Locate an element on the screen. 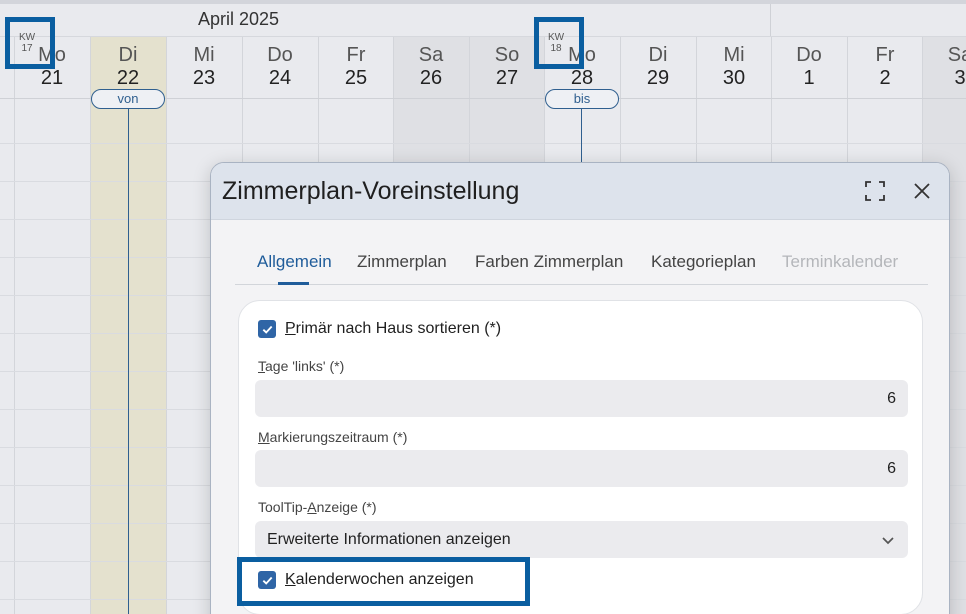 This screenshot has height=614, width=966. maximize-icon is located at coordinates (875, 191).